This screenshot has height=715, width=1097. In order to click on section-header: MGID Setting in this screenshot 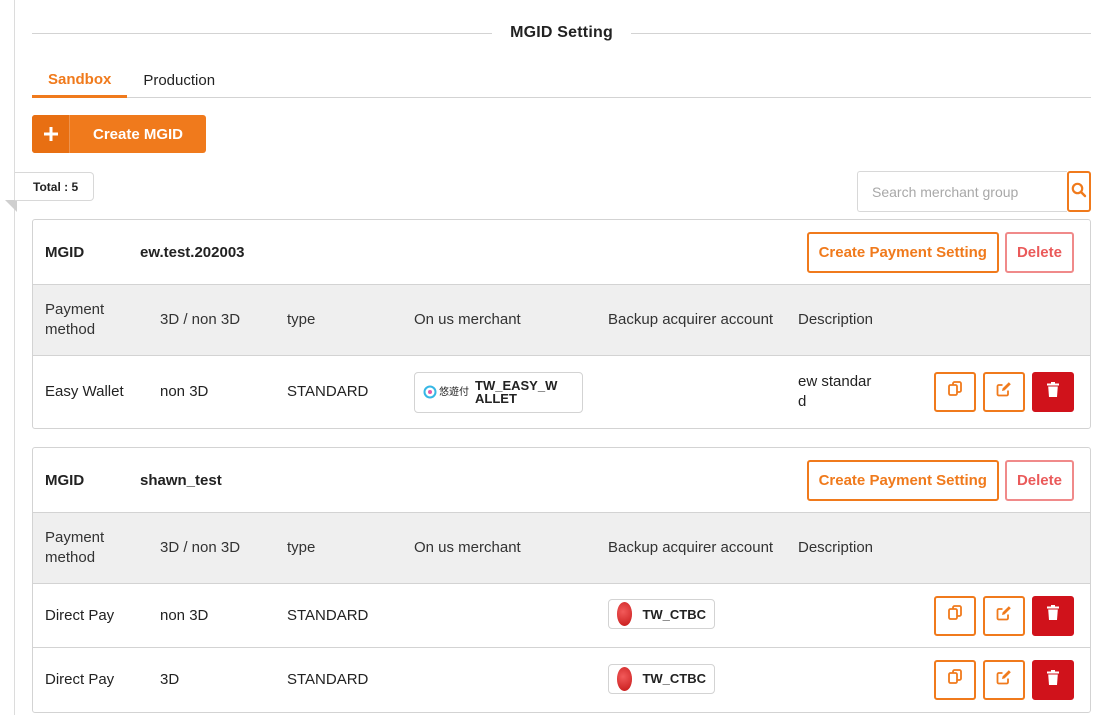, I will do `click(561, 33)`.